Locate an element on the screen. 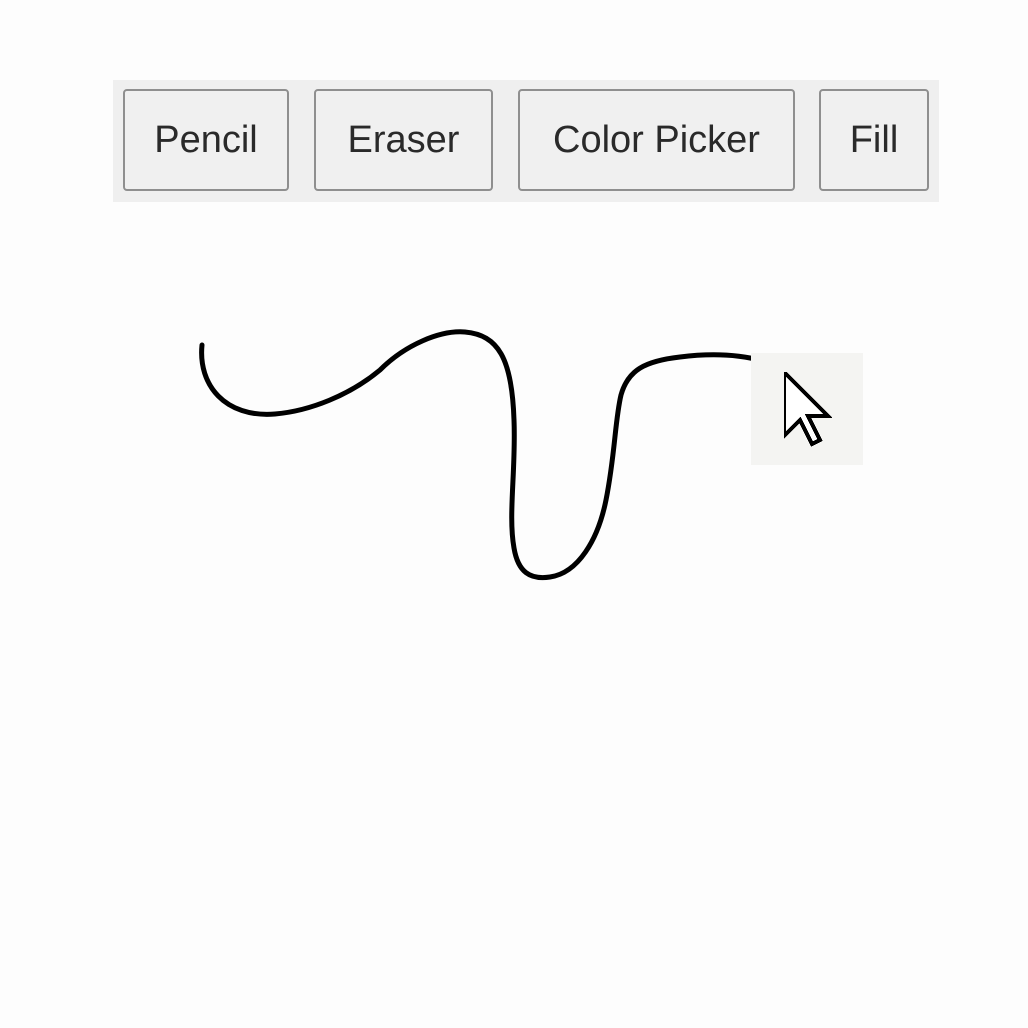 The width and height of the screenshot is (1028, 1028). toolbar: Pencil Eraser Color Picker Fill is located at coordinates (526, 141).